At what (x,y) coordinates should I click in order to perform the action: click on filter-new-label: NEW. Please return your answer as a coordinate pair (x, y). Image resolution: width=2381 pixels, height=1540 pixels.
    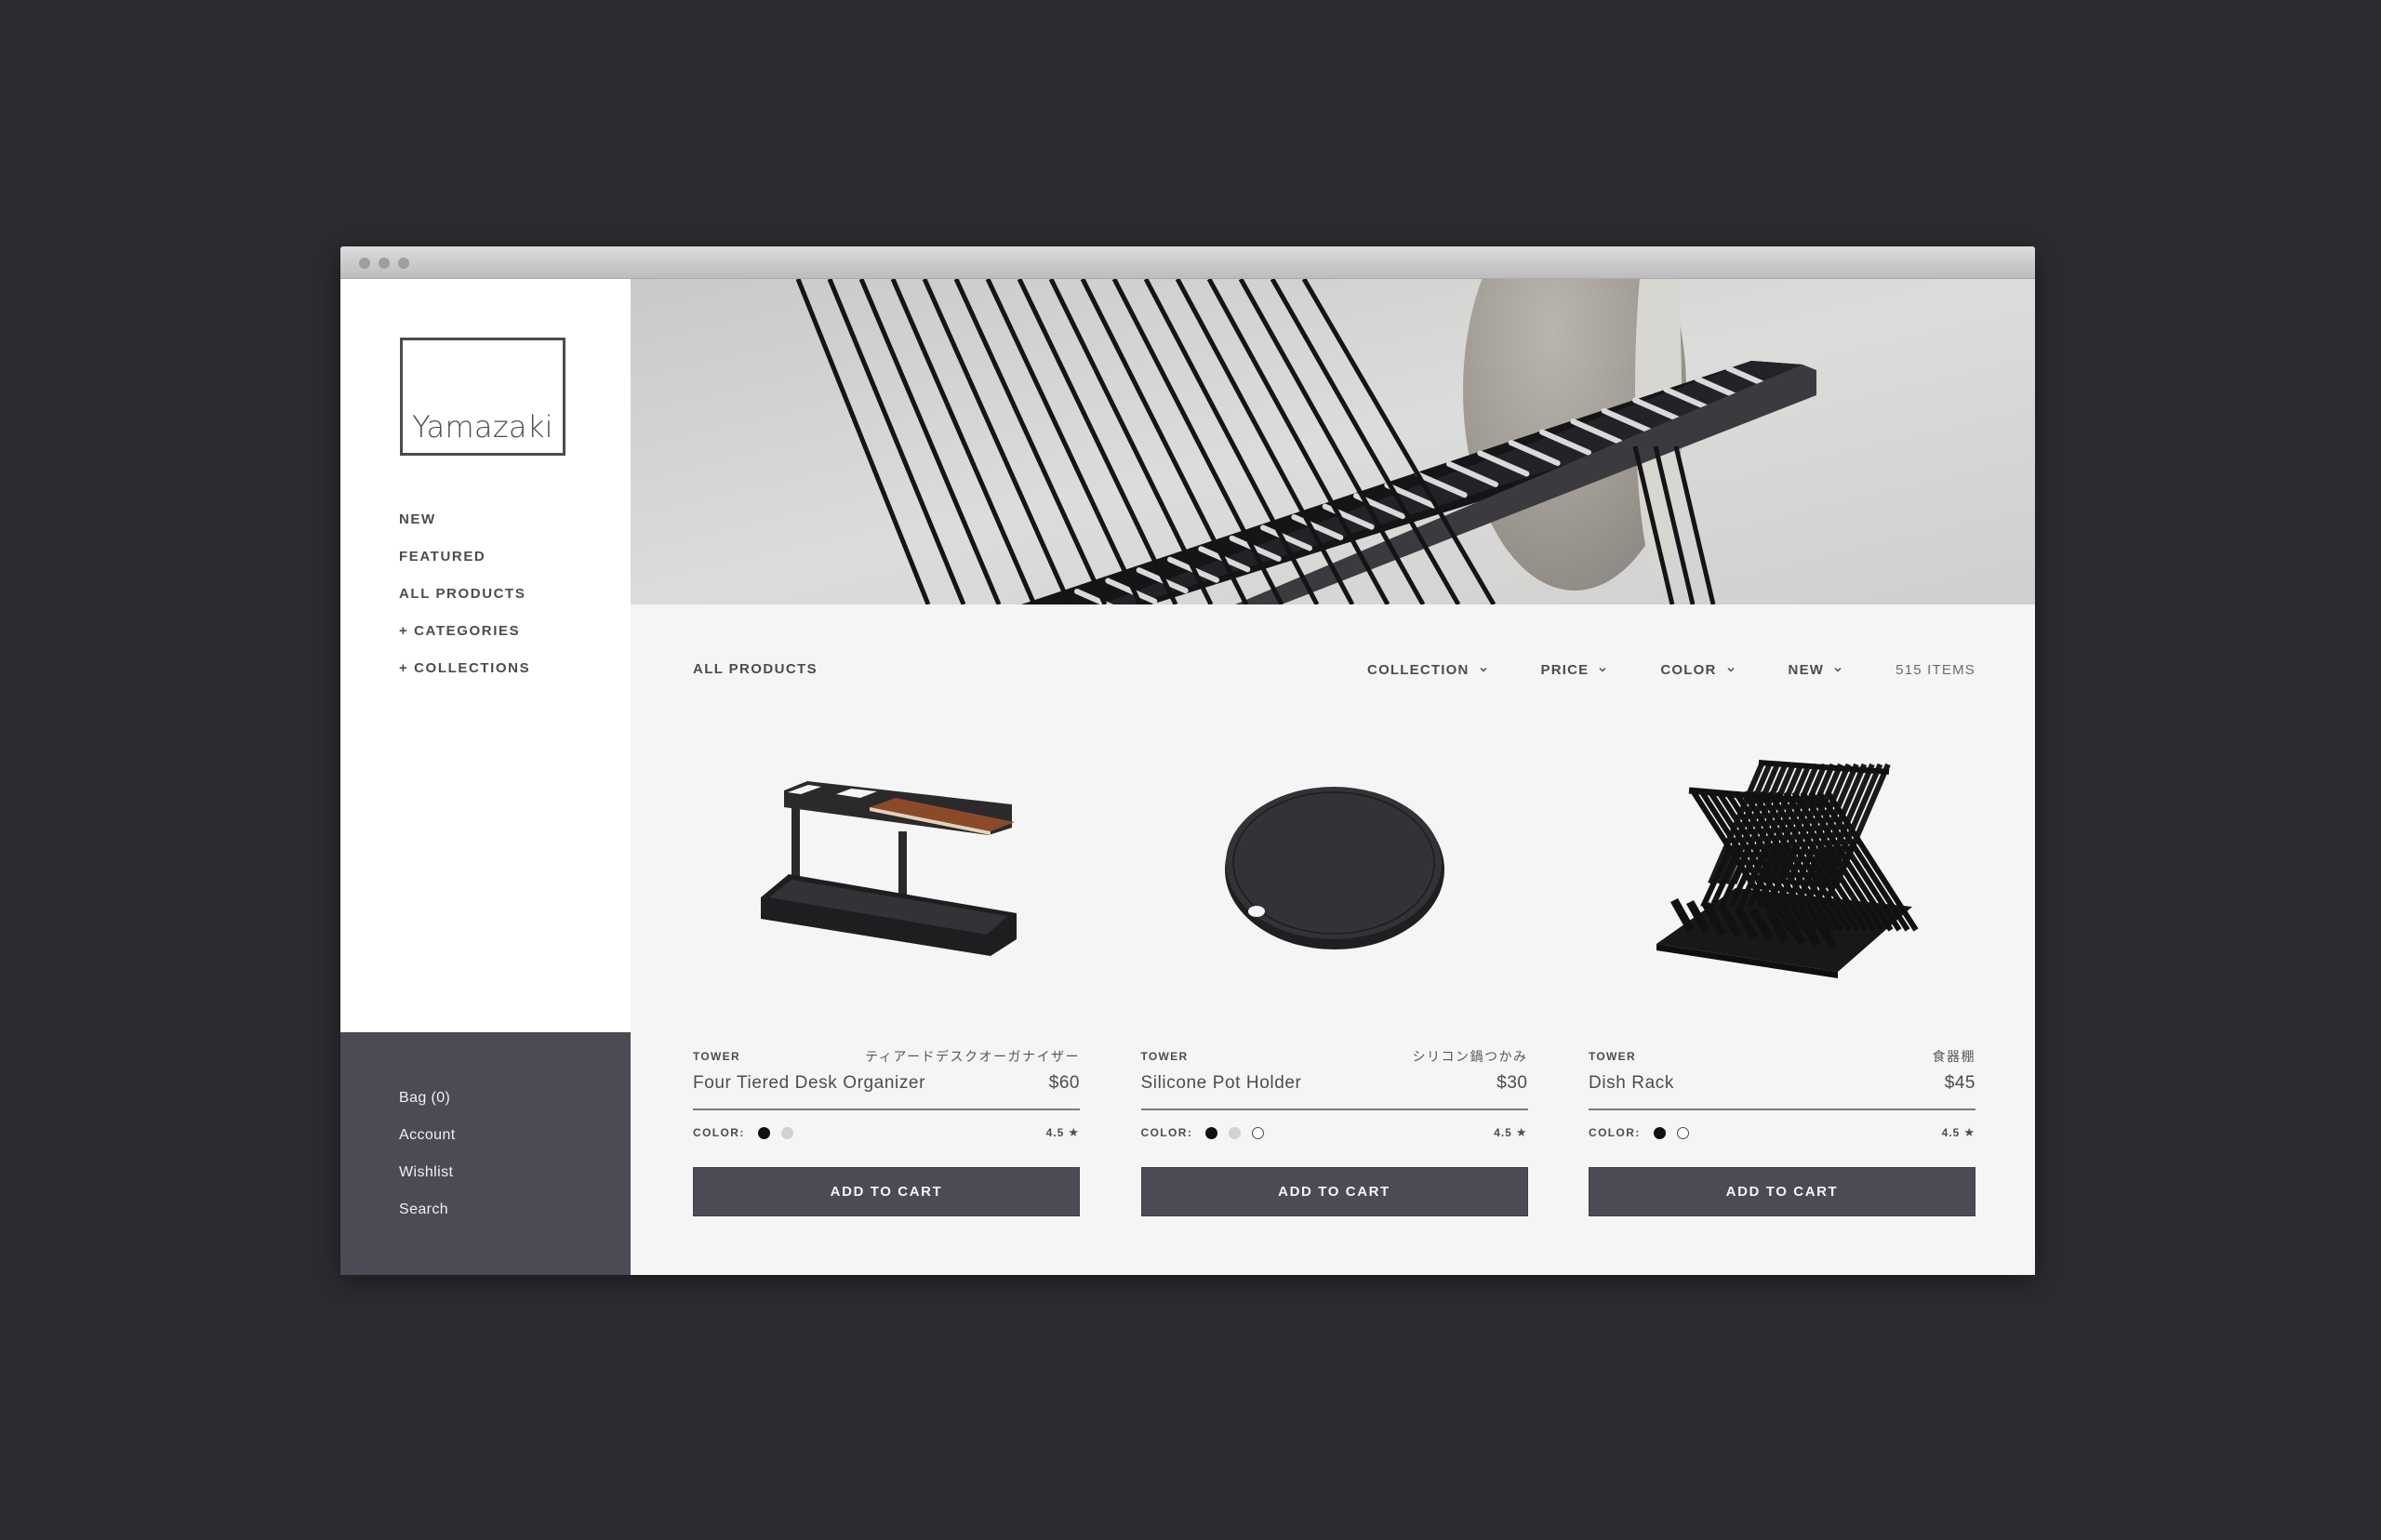
    Looking at the image, I should click on (1807, 669).